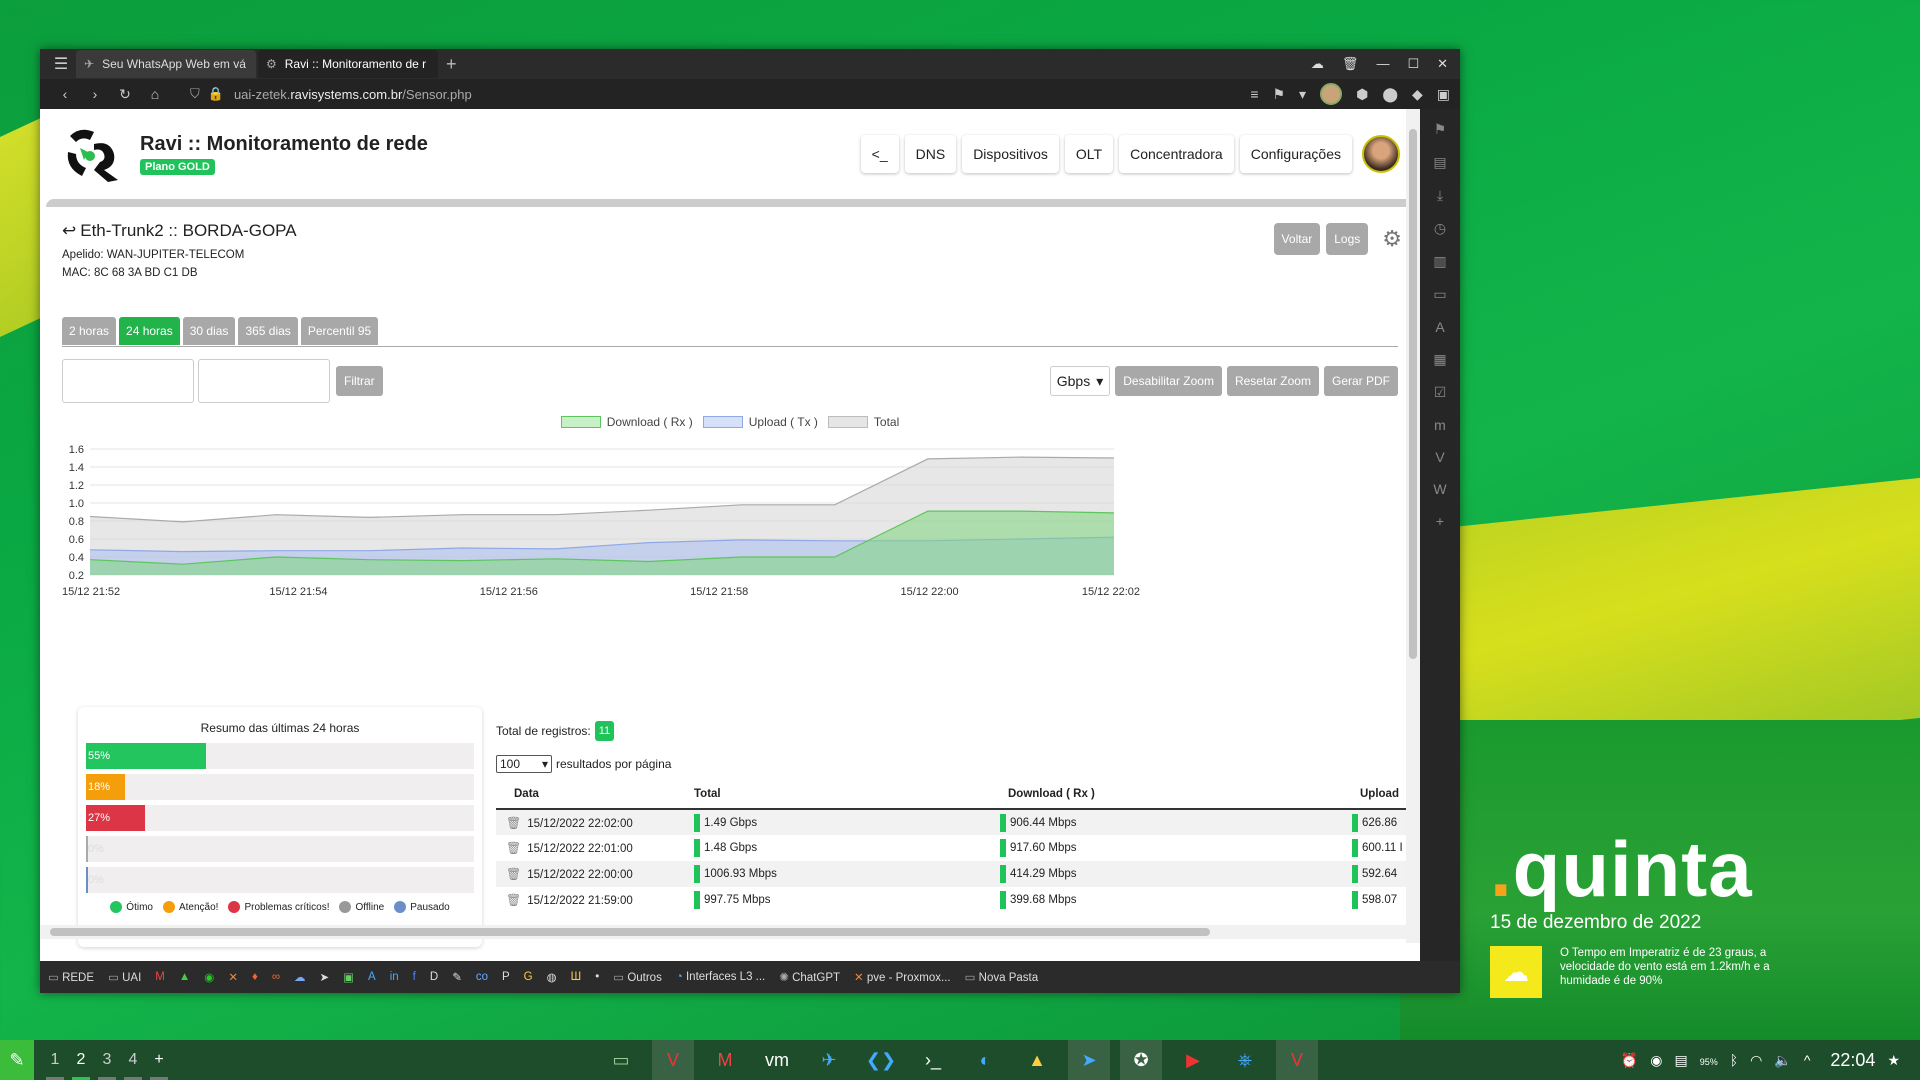 The height and width of the screenshot is (1080, 1920). Describe the element at coordinates (276, 977) in the screenshot. I see `bookmark-icon-link: ∞` at that location.